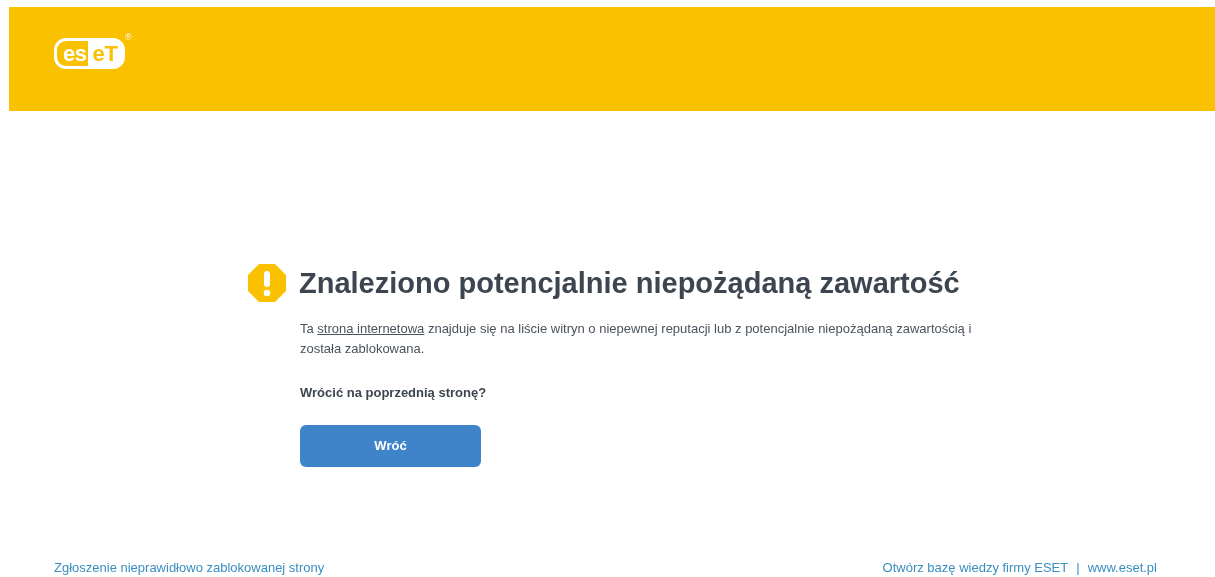  Describe the element at coordinates (629, 283) in the screenshot. I see `alert-title: Znaleziono potencjalnie niepożądaną zawartość` at that location.